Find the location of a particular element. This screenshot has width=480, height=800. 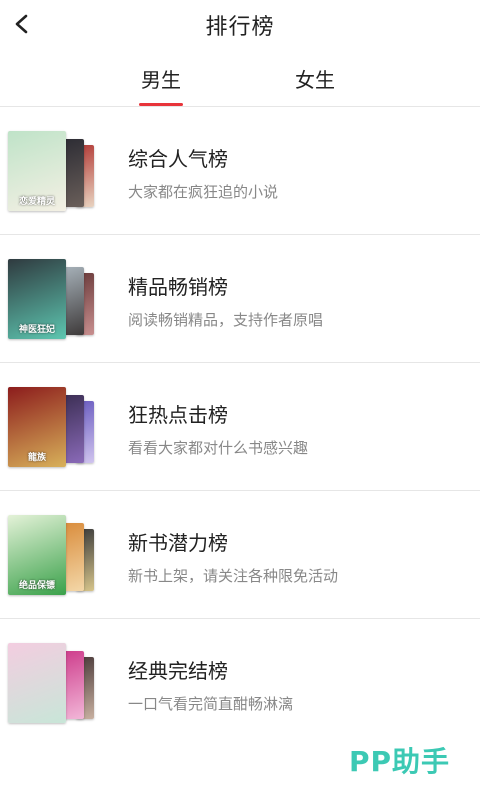

page-title: 排行榜 is located at coordinates (240, 27).